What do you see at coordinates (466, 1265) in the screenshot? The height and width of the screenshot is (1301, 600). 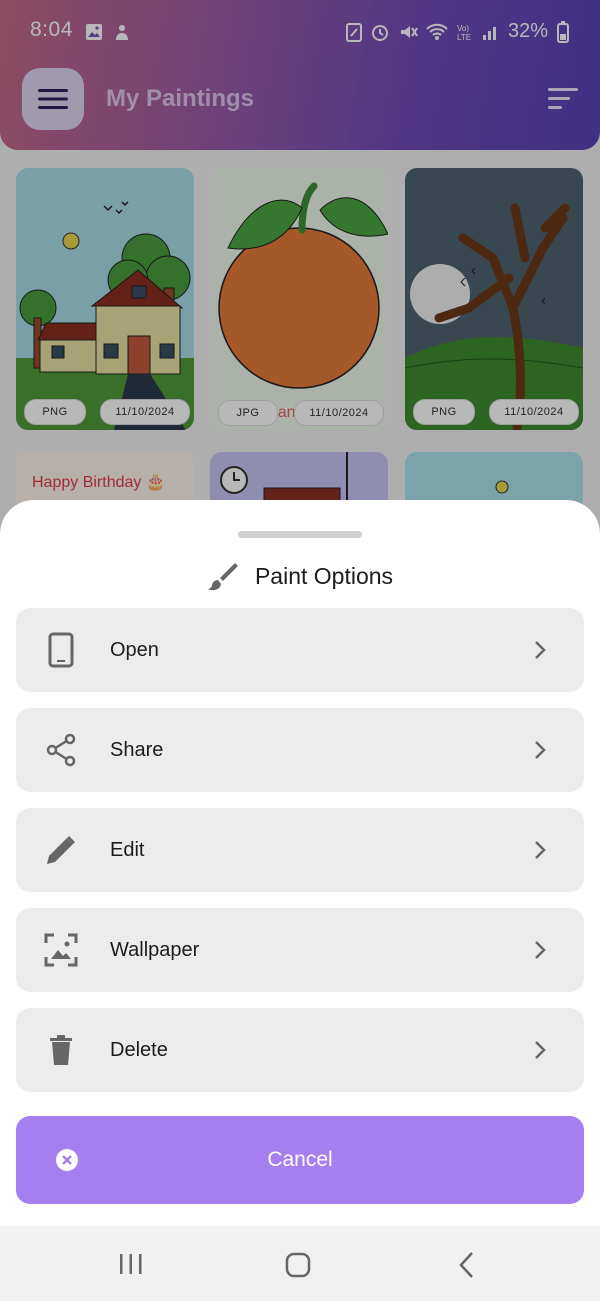 I see `back-icon` at bounding box center [466, 1265].